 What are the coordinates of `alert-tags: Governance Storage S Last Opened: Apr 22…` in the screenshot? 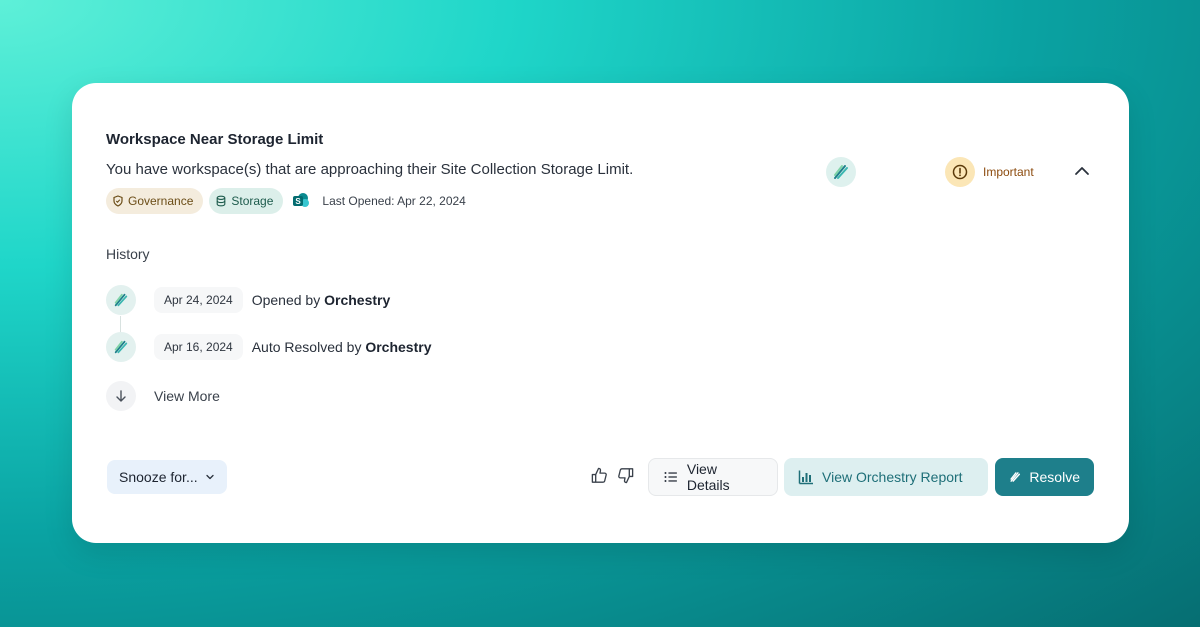 It's located at (286, 201).